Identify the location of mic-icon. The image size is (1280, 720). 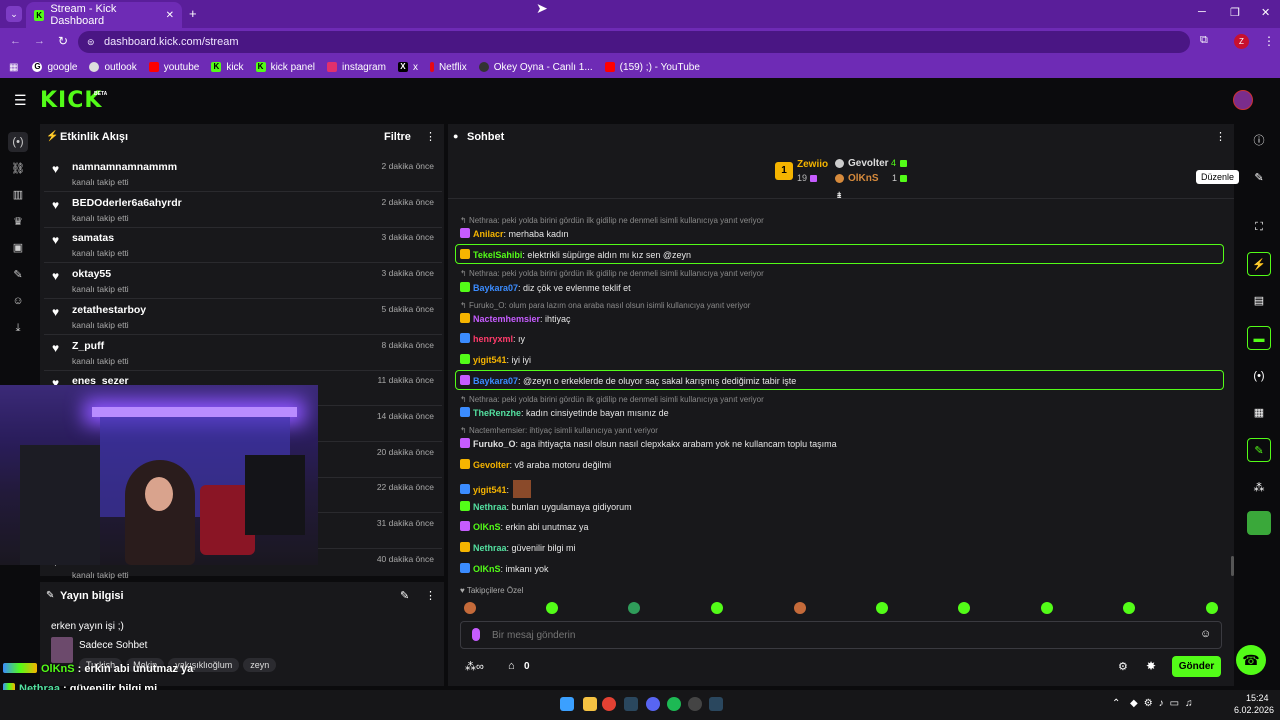
(476, 634).